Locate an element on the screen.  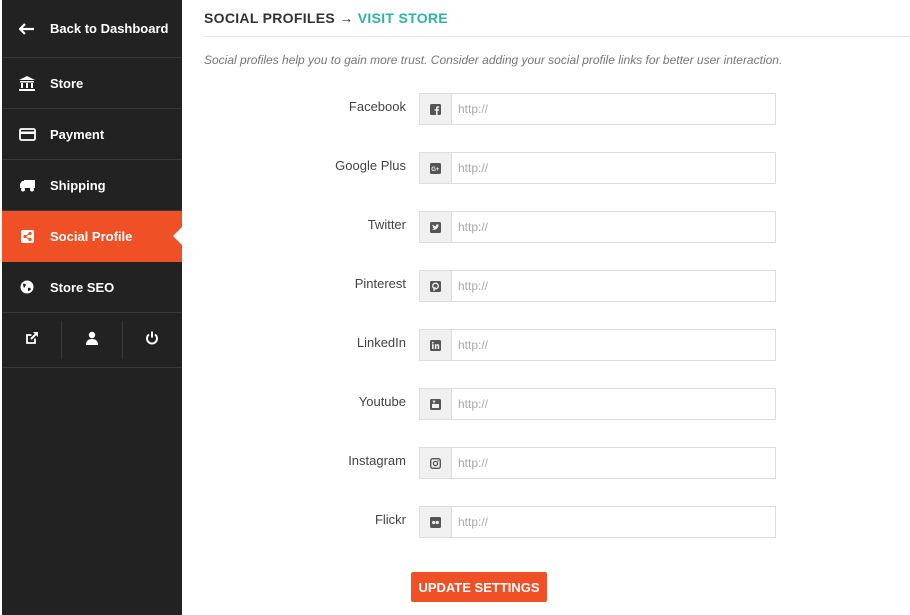
sidebar-tools is located at coordinates (92, 340).